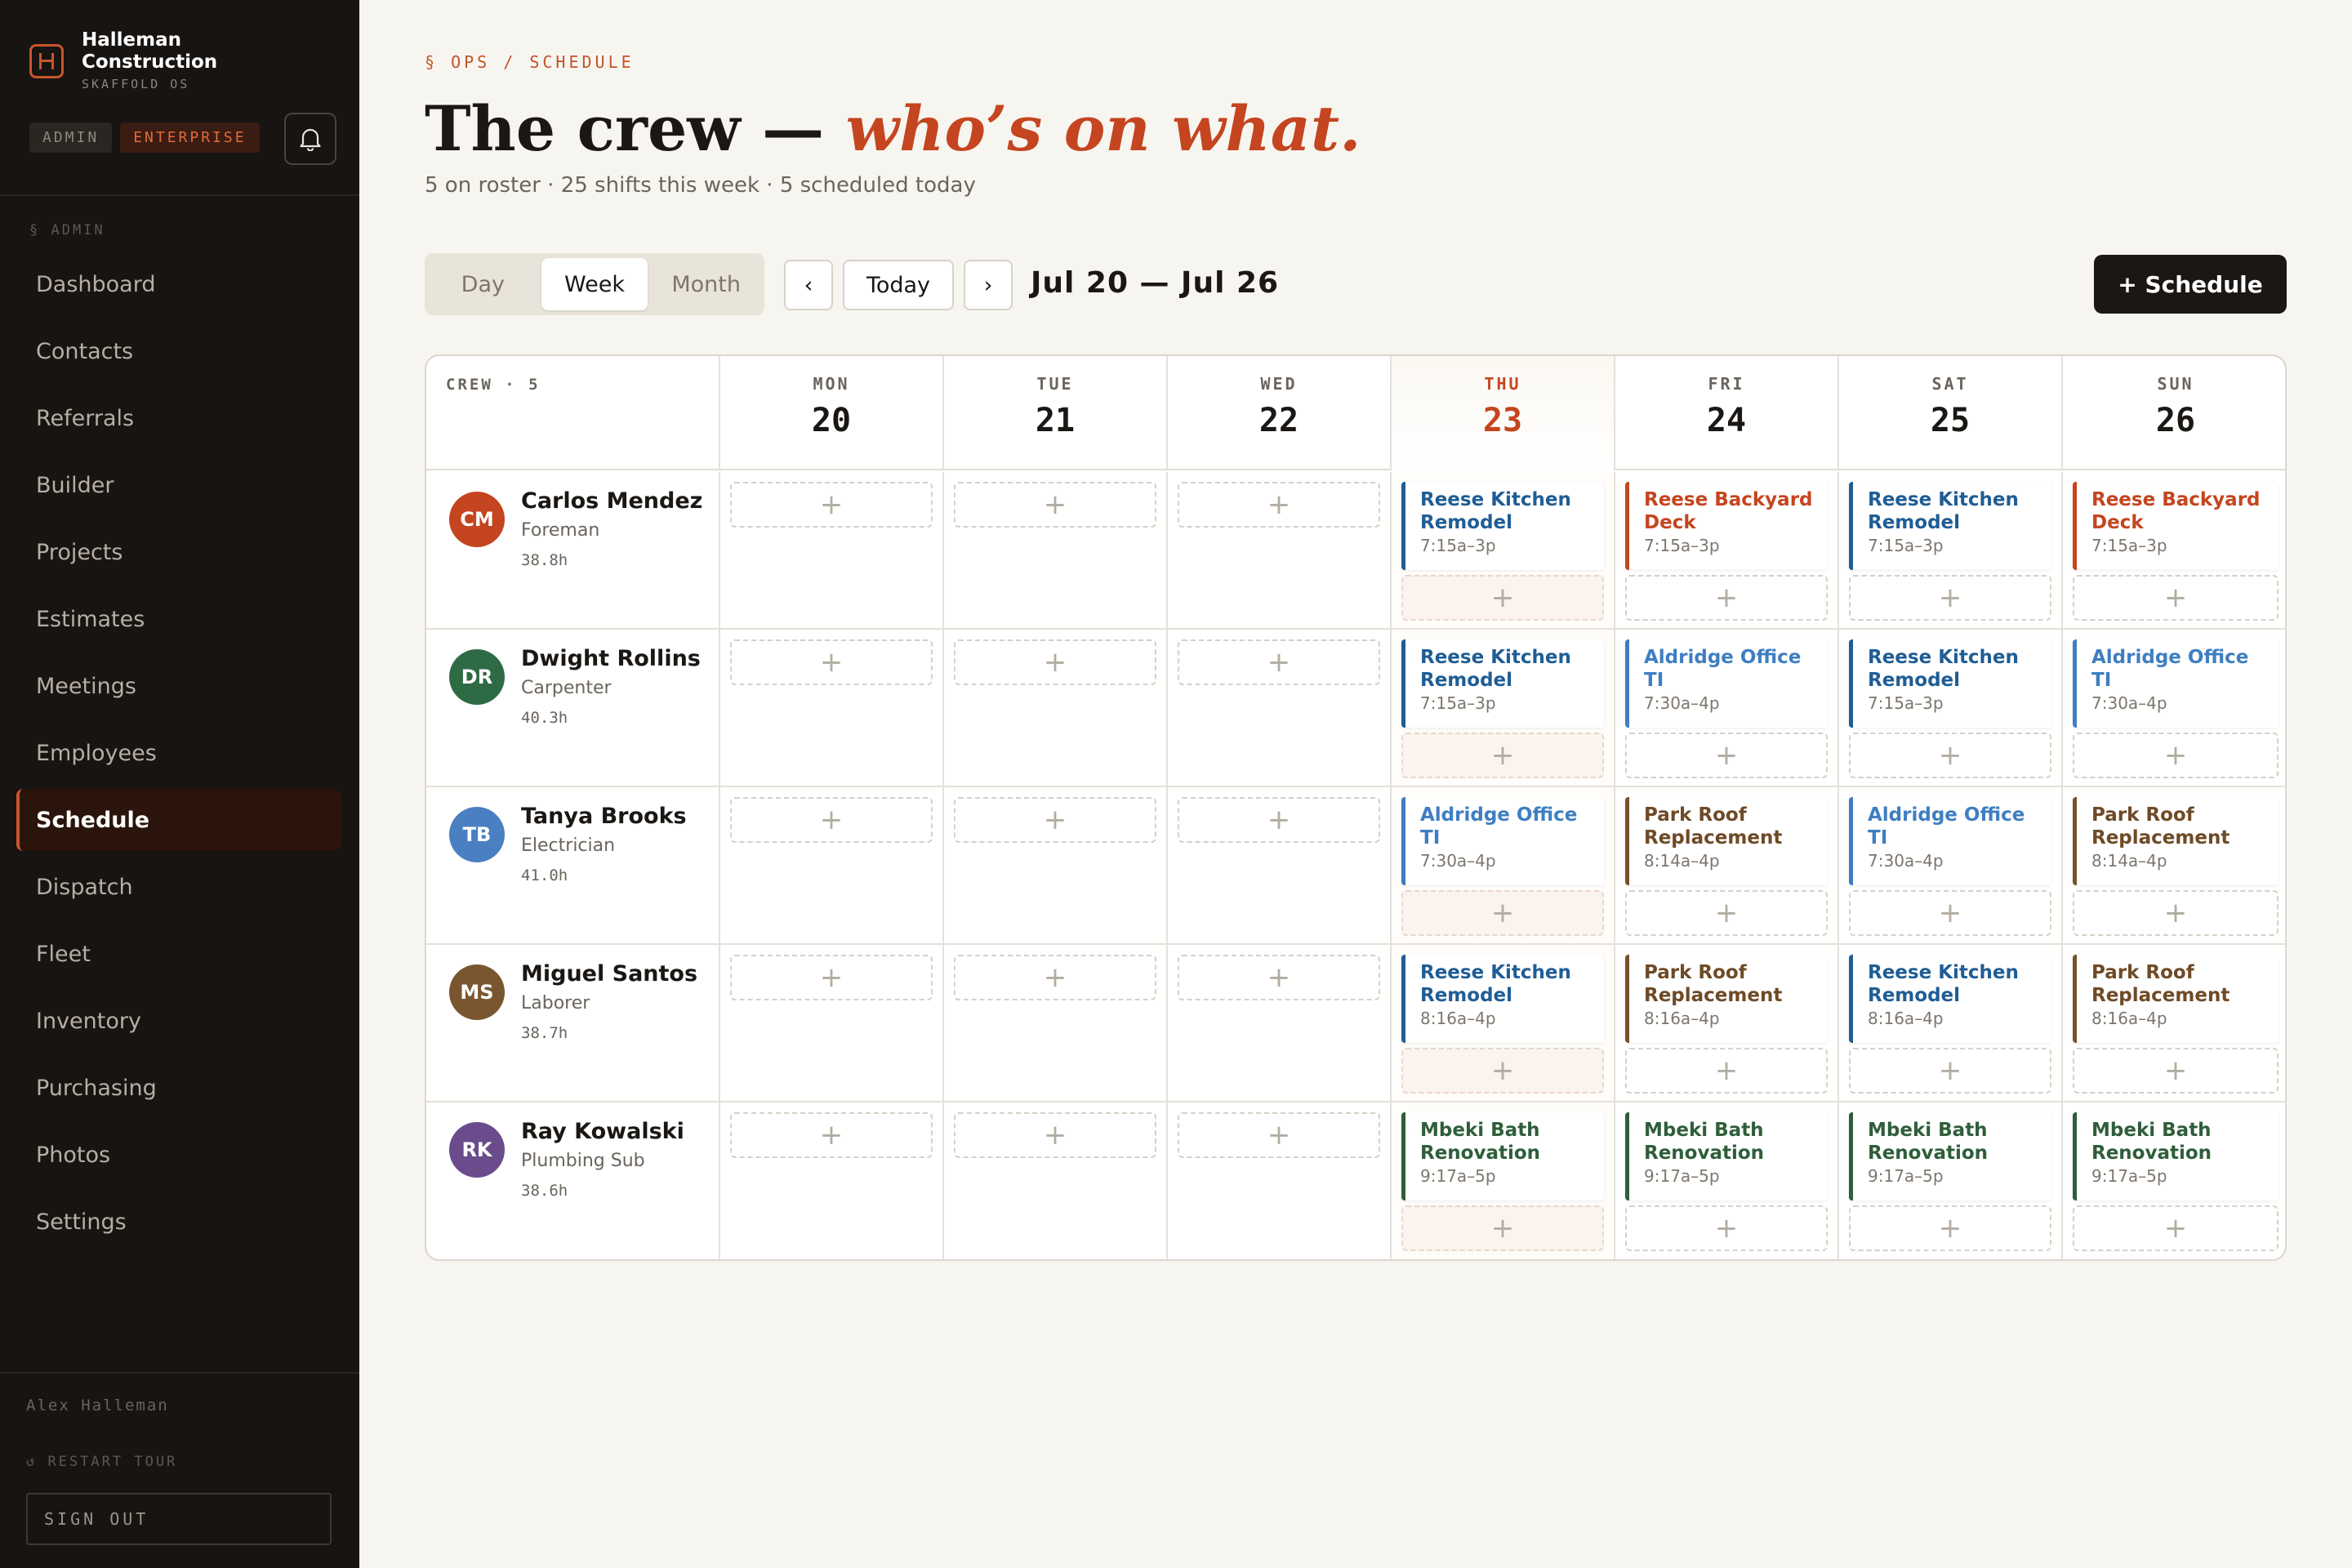 The height and width of the screenshot is (1568, 2352). I want to click on notifications-button, so click(310, 139).